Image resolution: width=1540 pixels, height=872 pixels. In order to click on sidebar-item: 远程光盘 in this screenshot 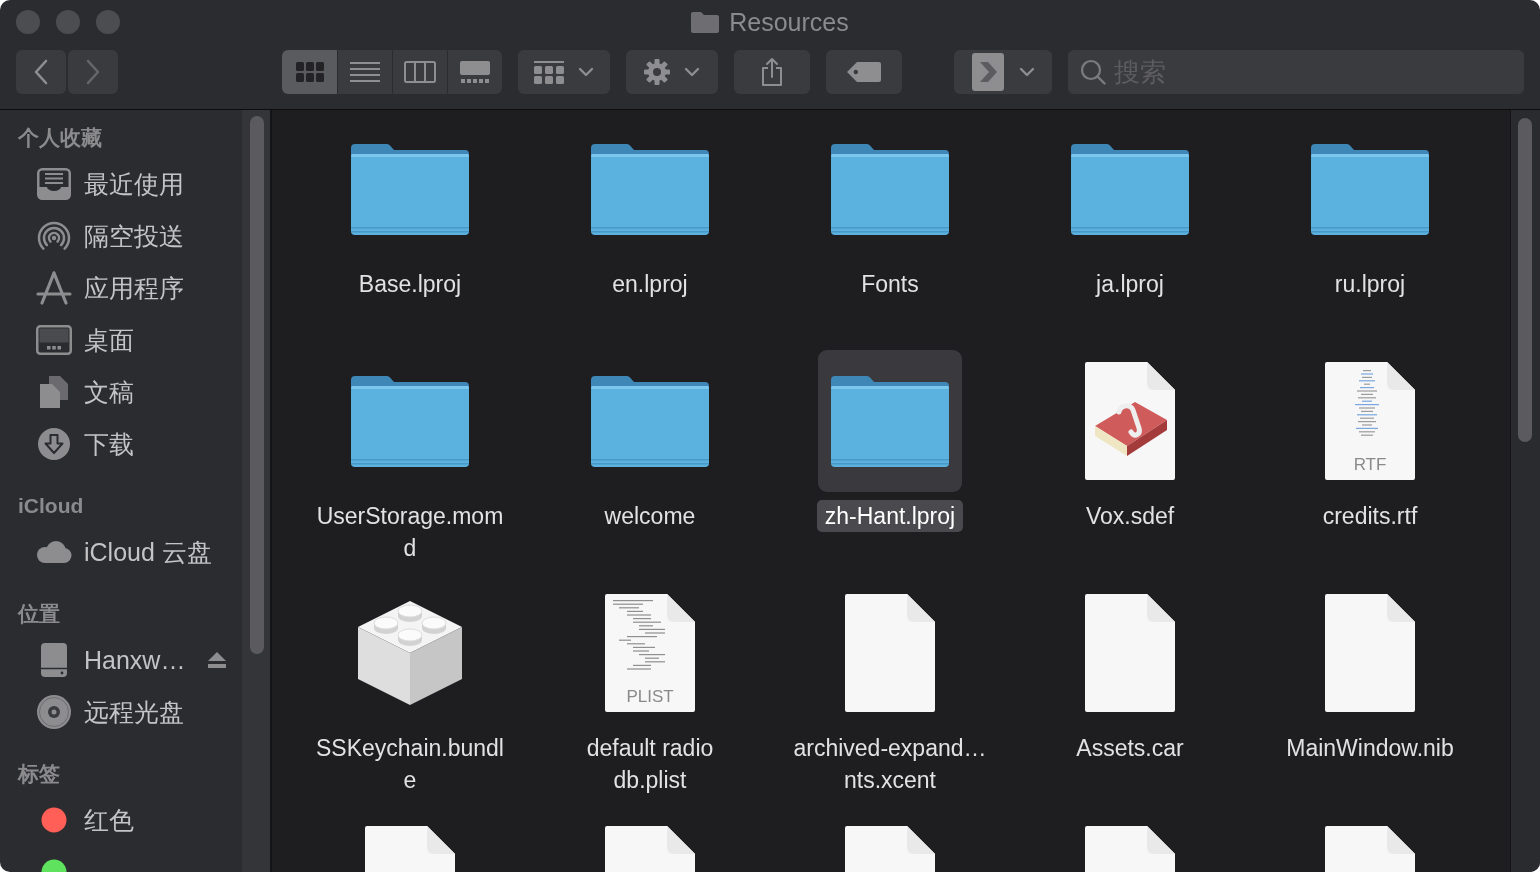, I will do `click(110, 712)`.